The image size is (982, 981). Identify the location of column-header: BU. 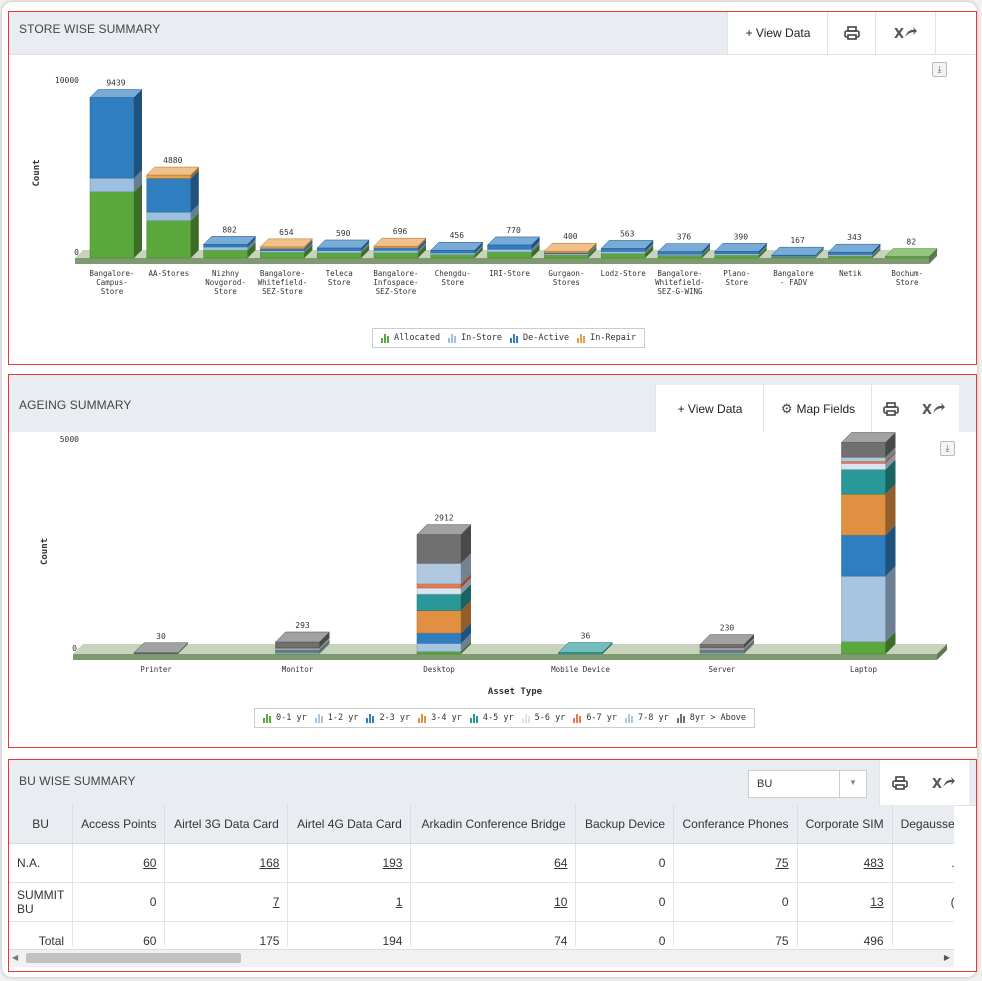
(41, 824).